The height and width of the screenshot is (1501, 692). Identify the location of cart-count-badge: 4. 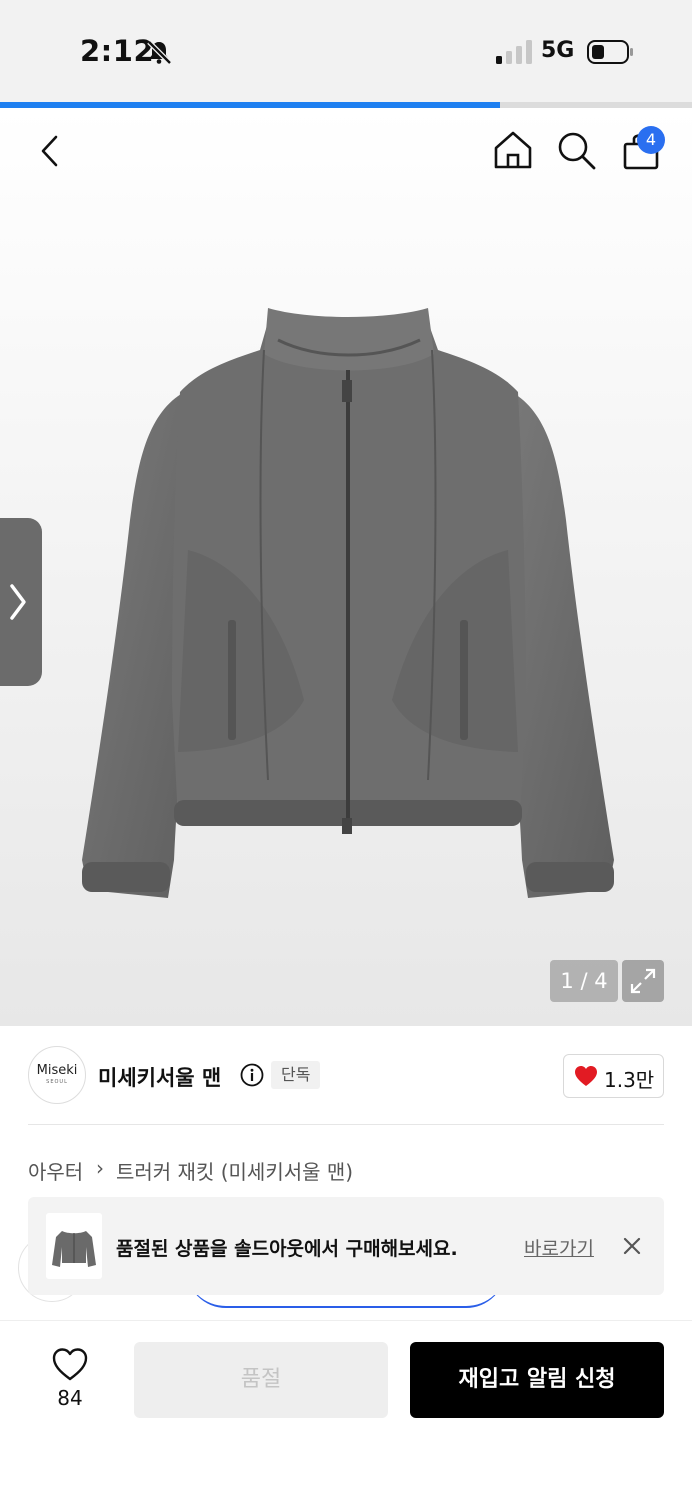
(651, 140).